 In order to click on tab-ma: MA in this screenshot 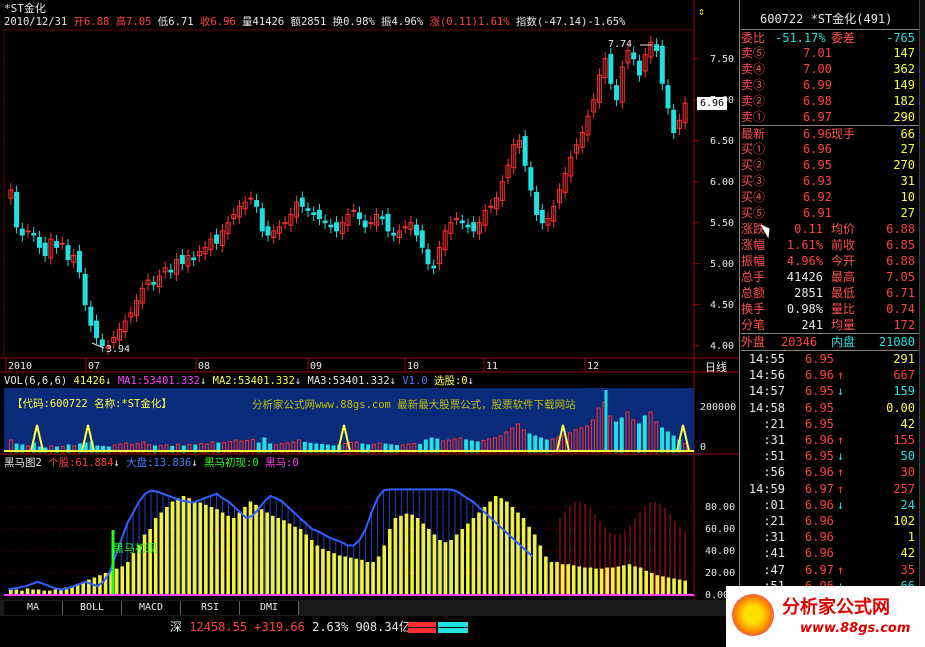, I will do `click(33, 608)`.